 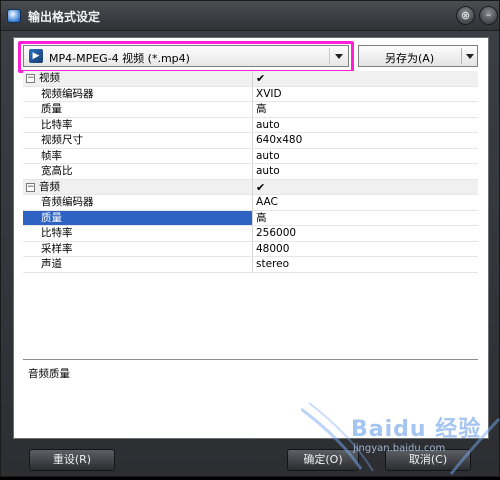 I want to click on property-value: 256000, so click(x=365, y=234).